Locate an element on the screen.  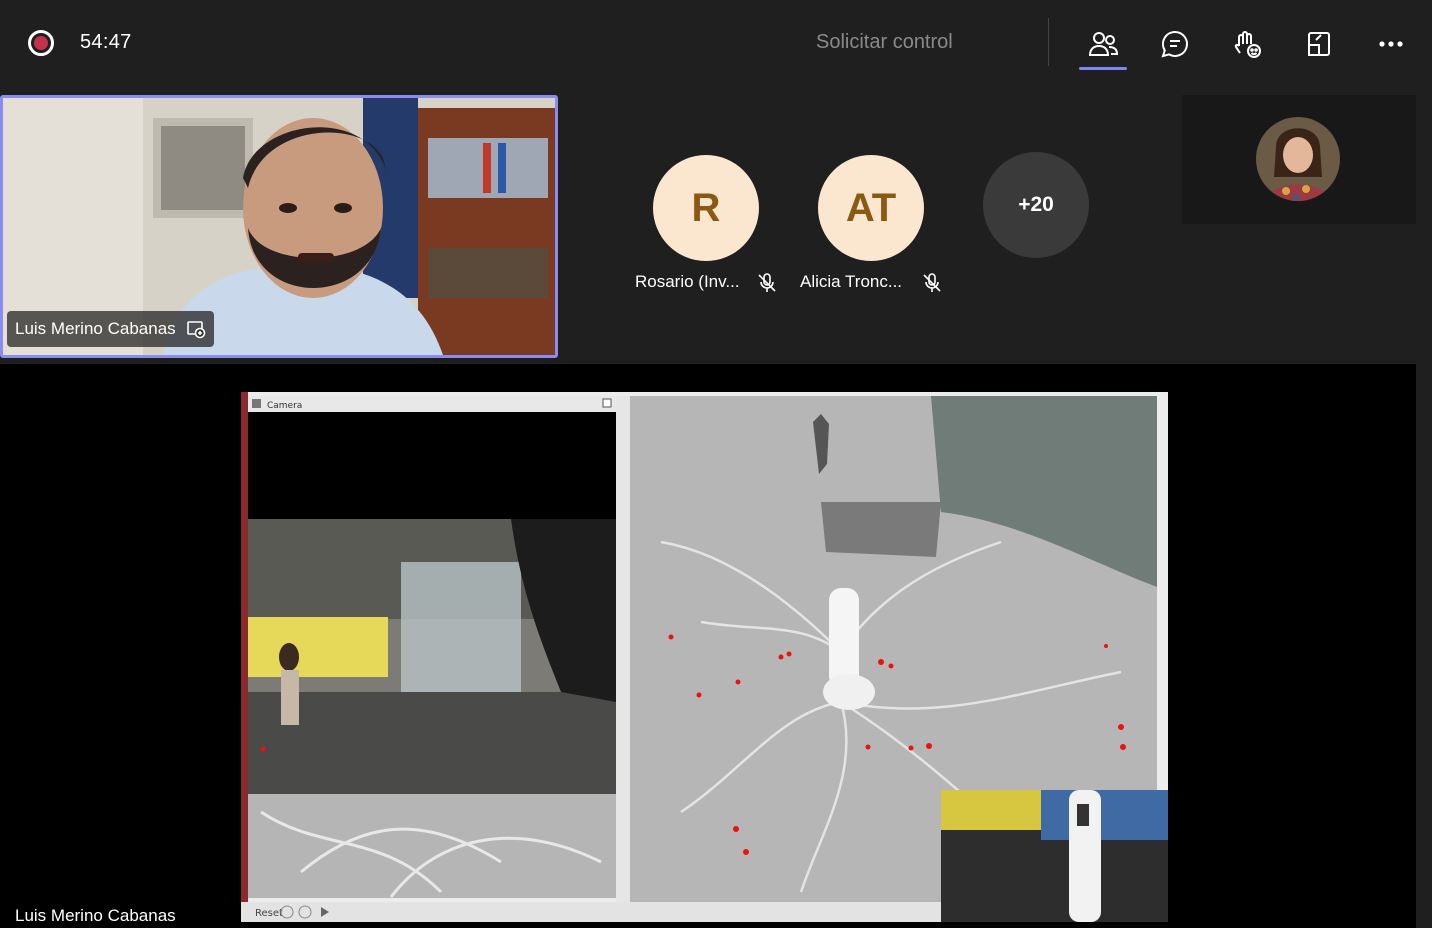
chat-icon is located at coordinates (1174, 44).